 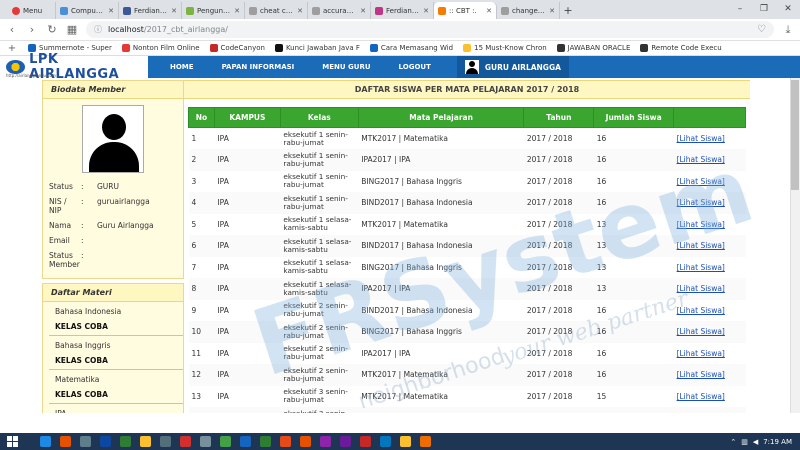 I want to click on materi-item: Bahasa Indonesia KELAS COBA, so click(x=116, y=319).